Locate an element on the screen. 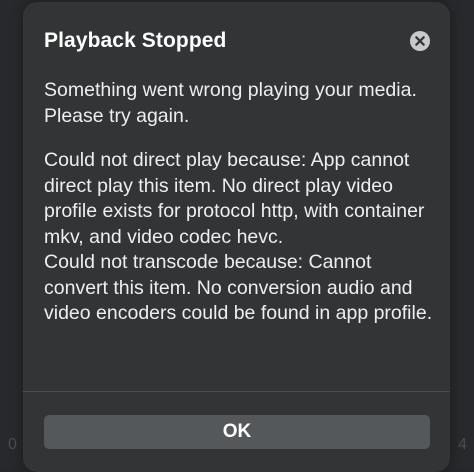 This screenshot has height=472, width=474. dialog-title: Playback Stopped is located at coordinates (135, 40).